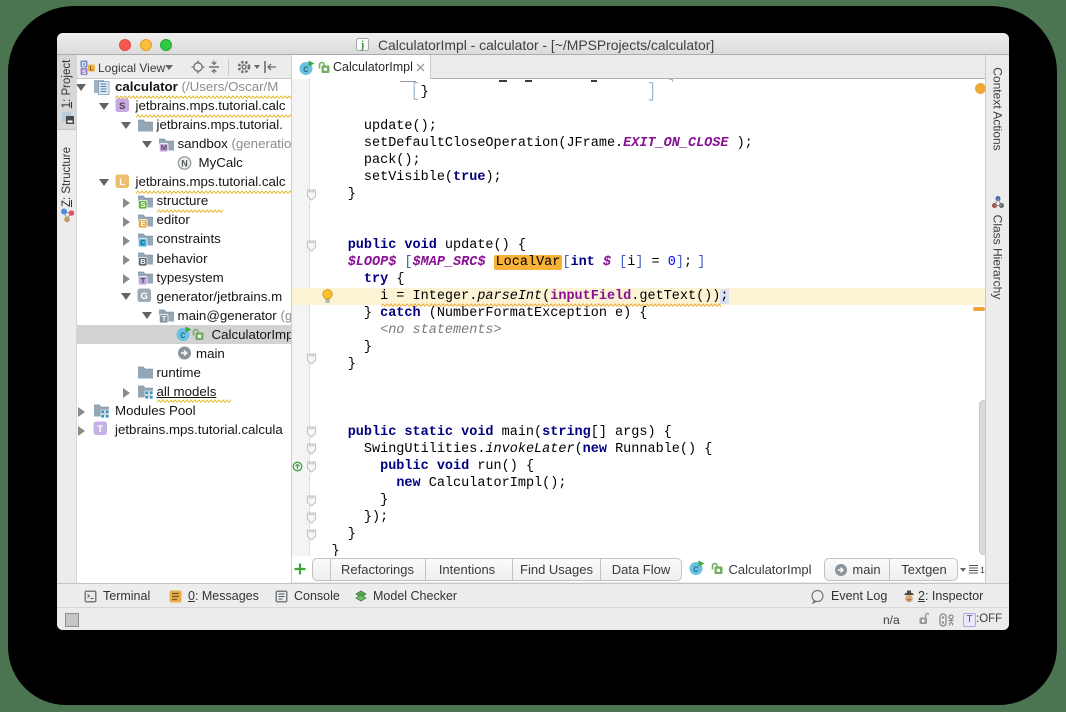 This screenshot has width=1066, height=712. Describe the element at coordinates (144, 296) in the screenshot. I see `svg-text: G` at that location.